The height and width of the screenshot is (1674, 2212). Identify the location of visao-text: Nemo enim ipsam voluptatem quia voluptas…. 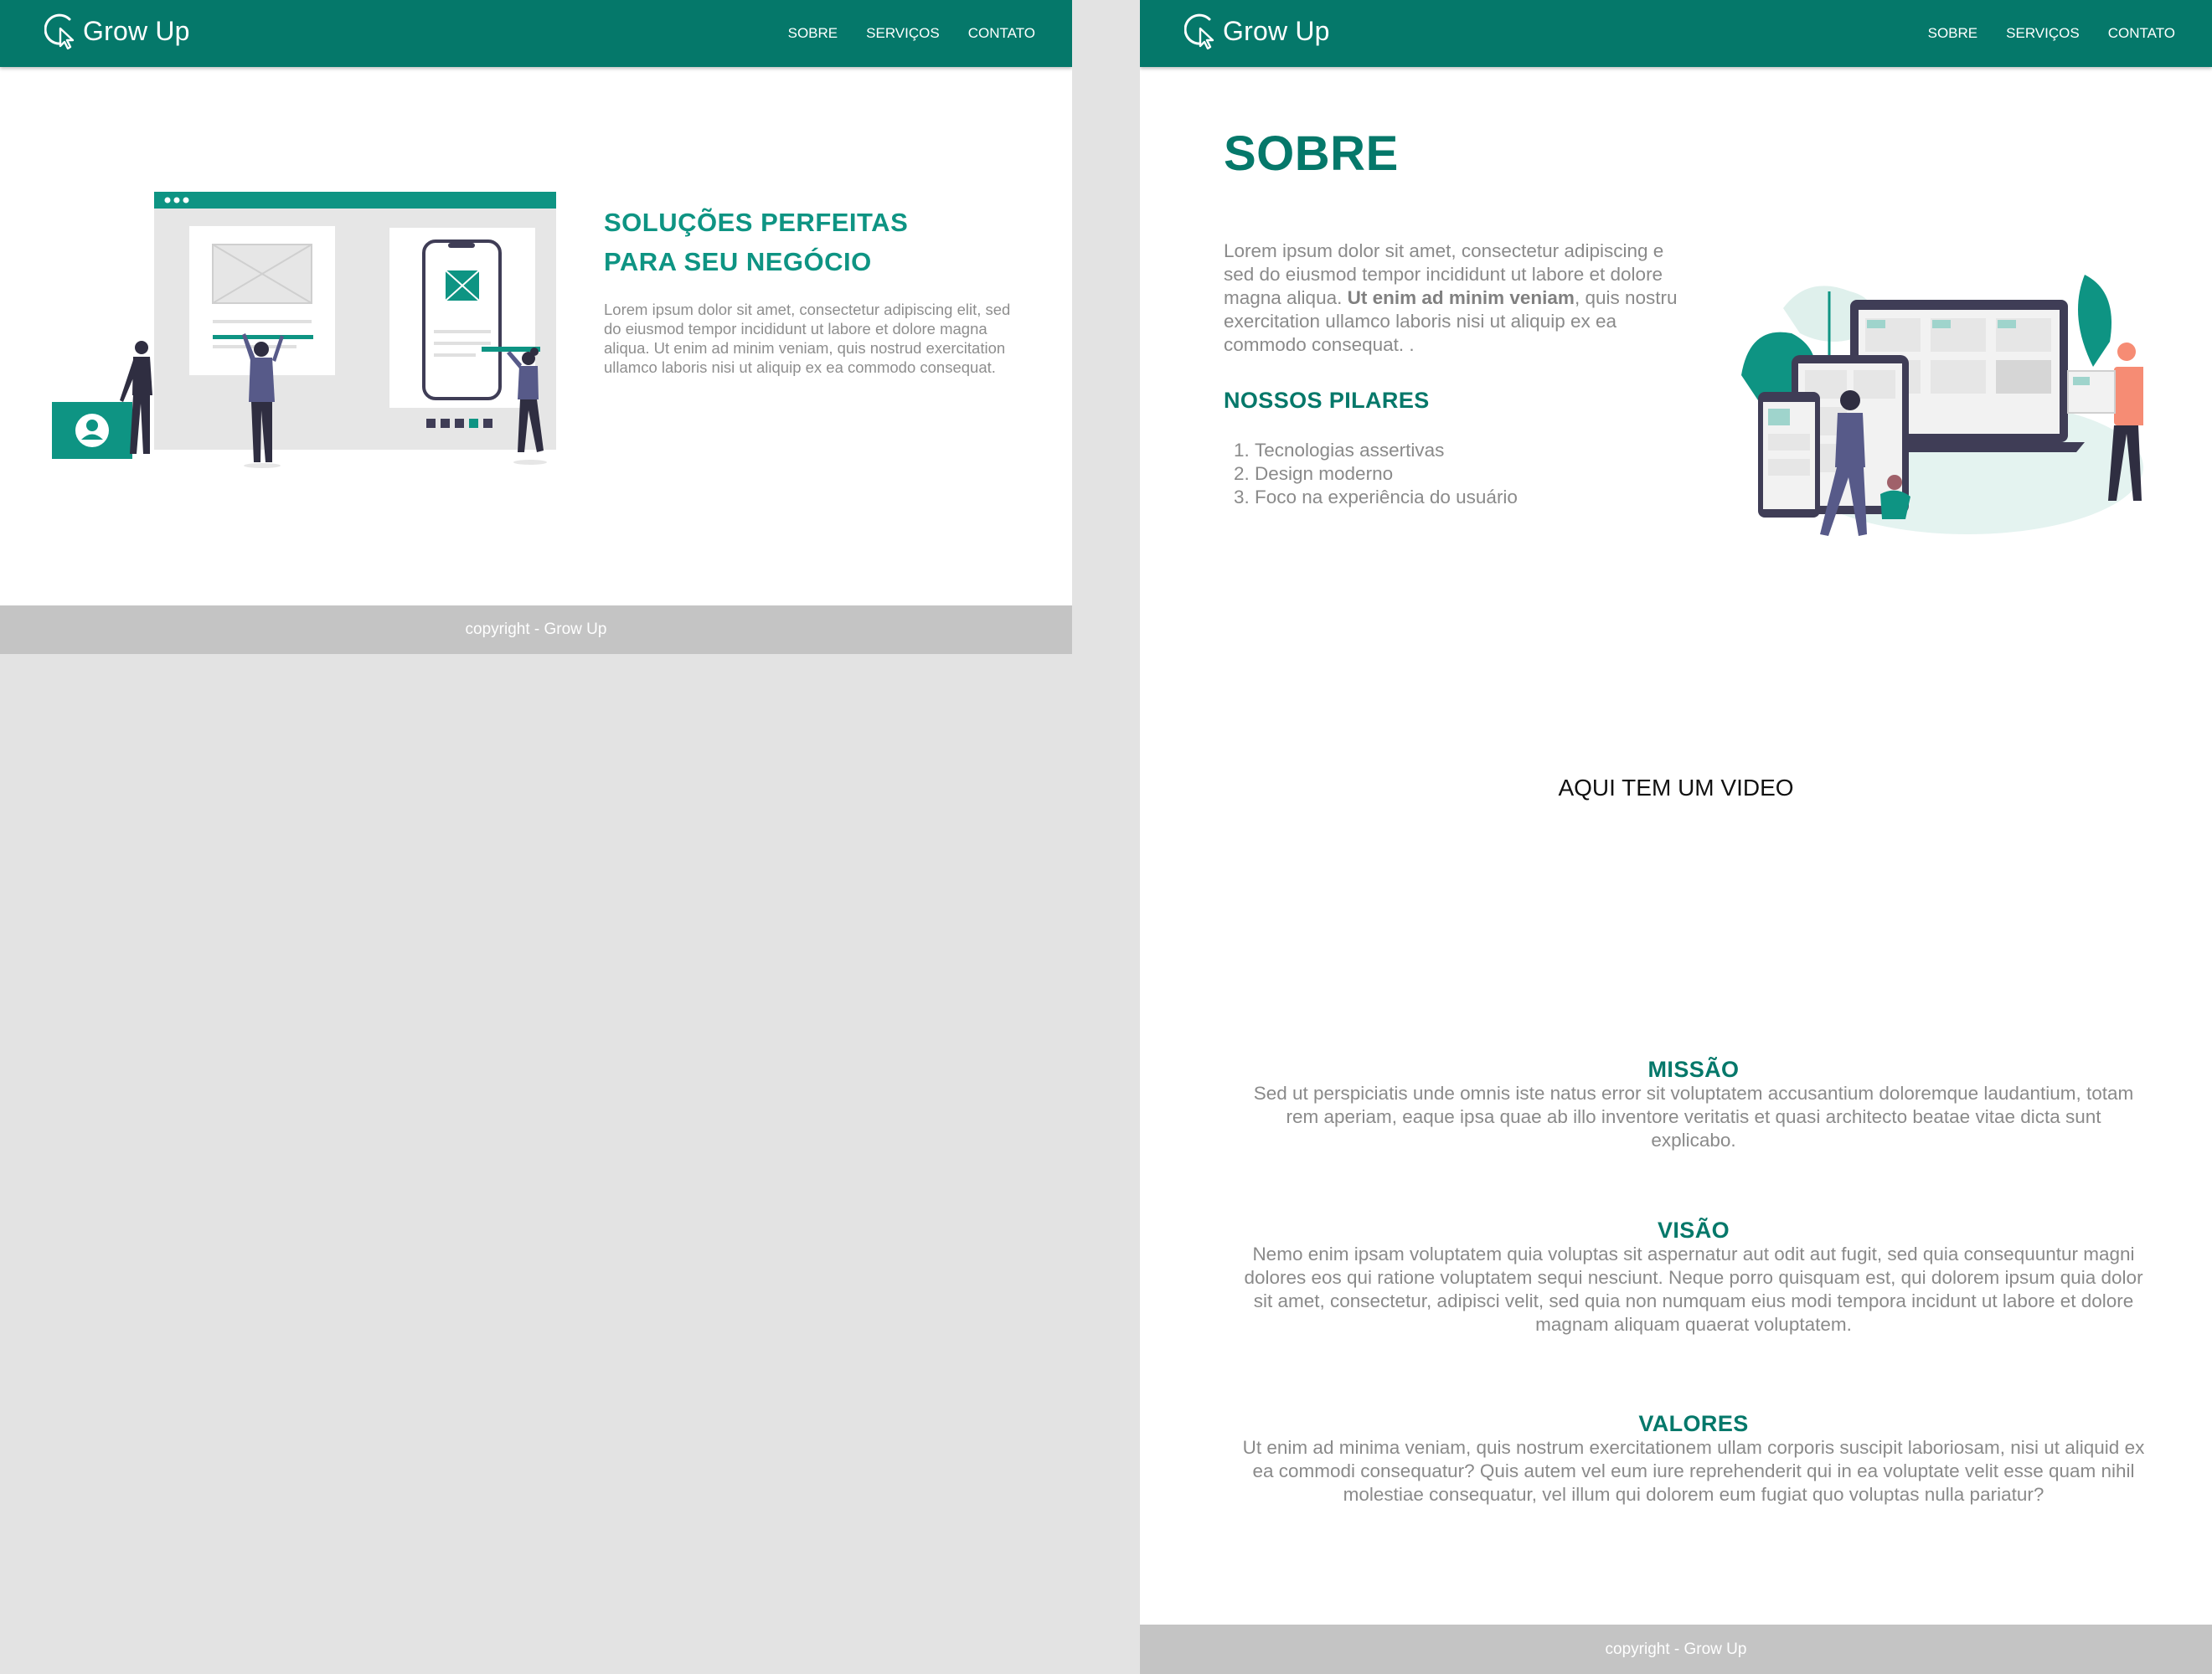
(1693, 1289).